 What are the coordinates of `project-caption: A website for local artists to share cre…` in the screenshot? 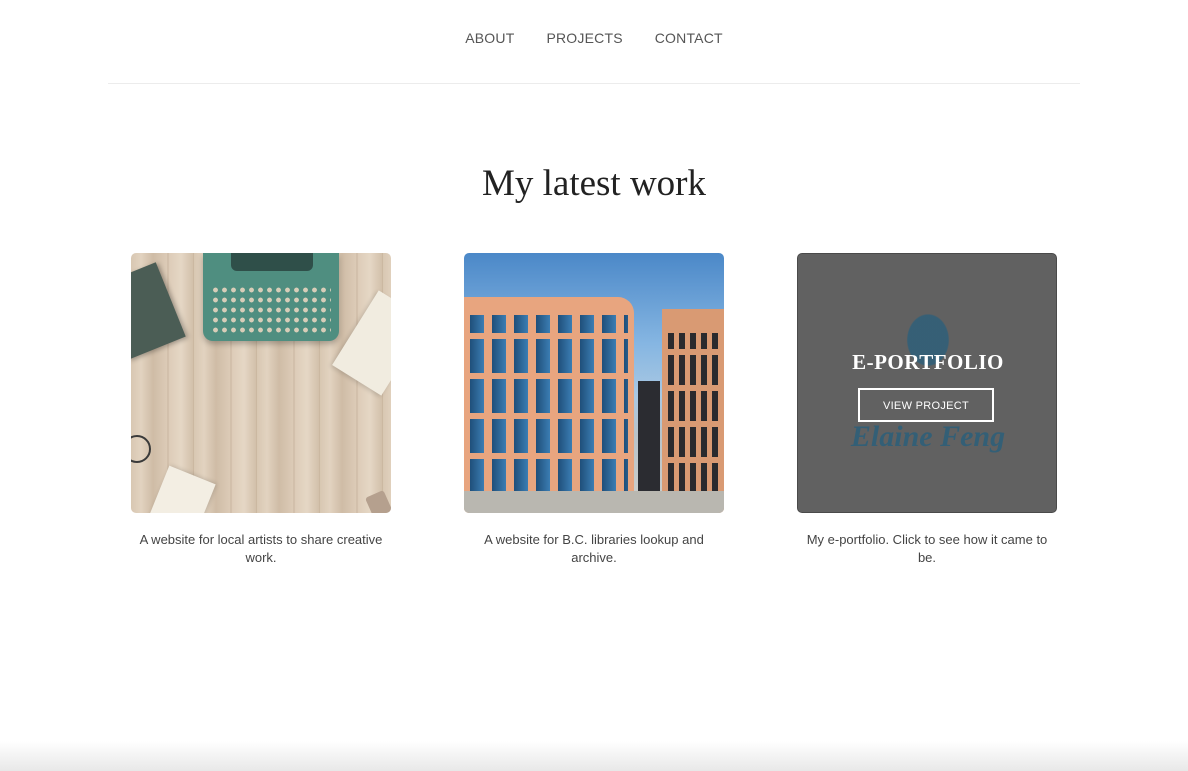 It's located at (261, 548).